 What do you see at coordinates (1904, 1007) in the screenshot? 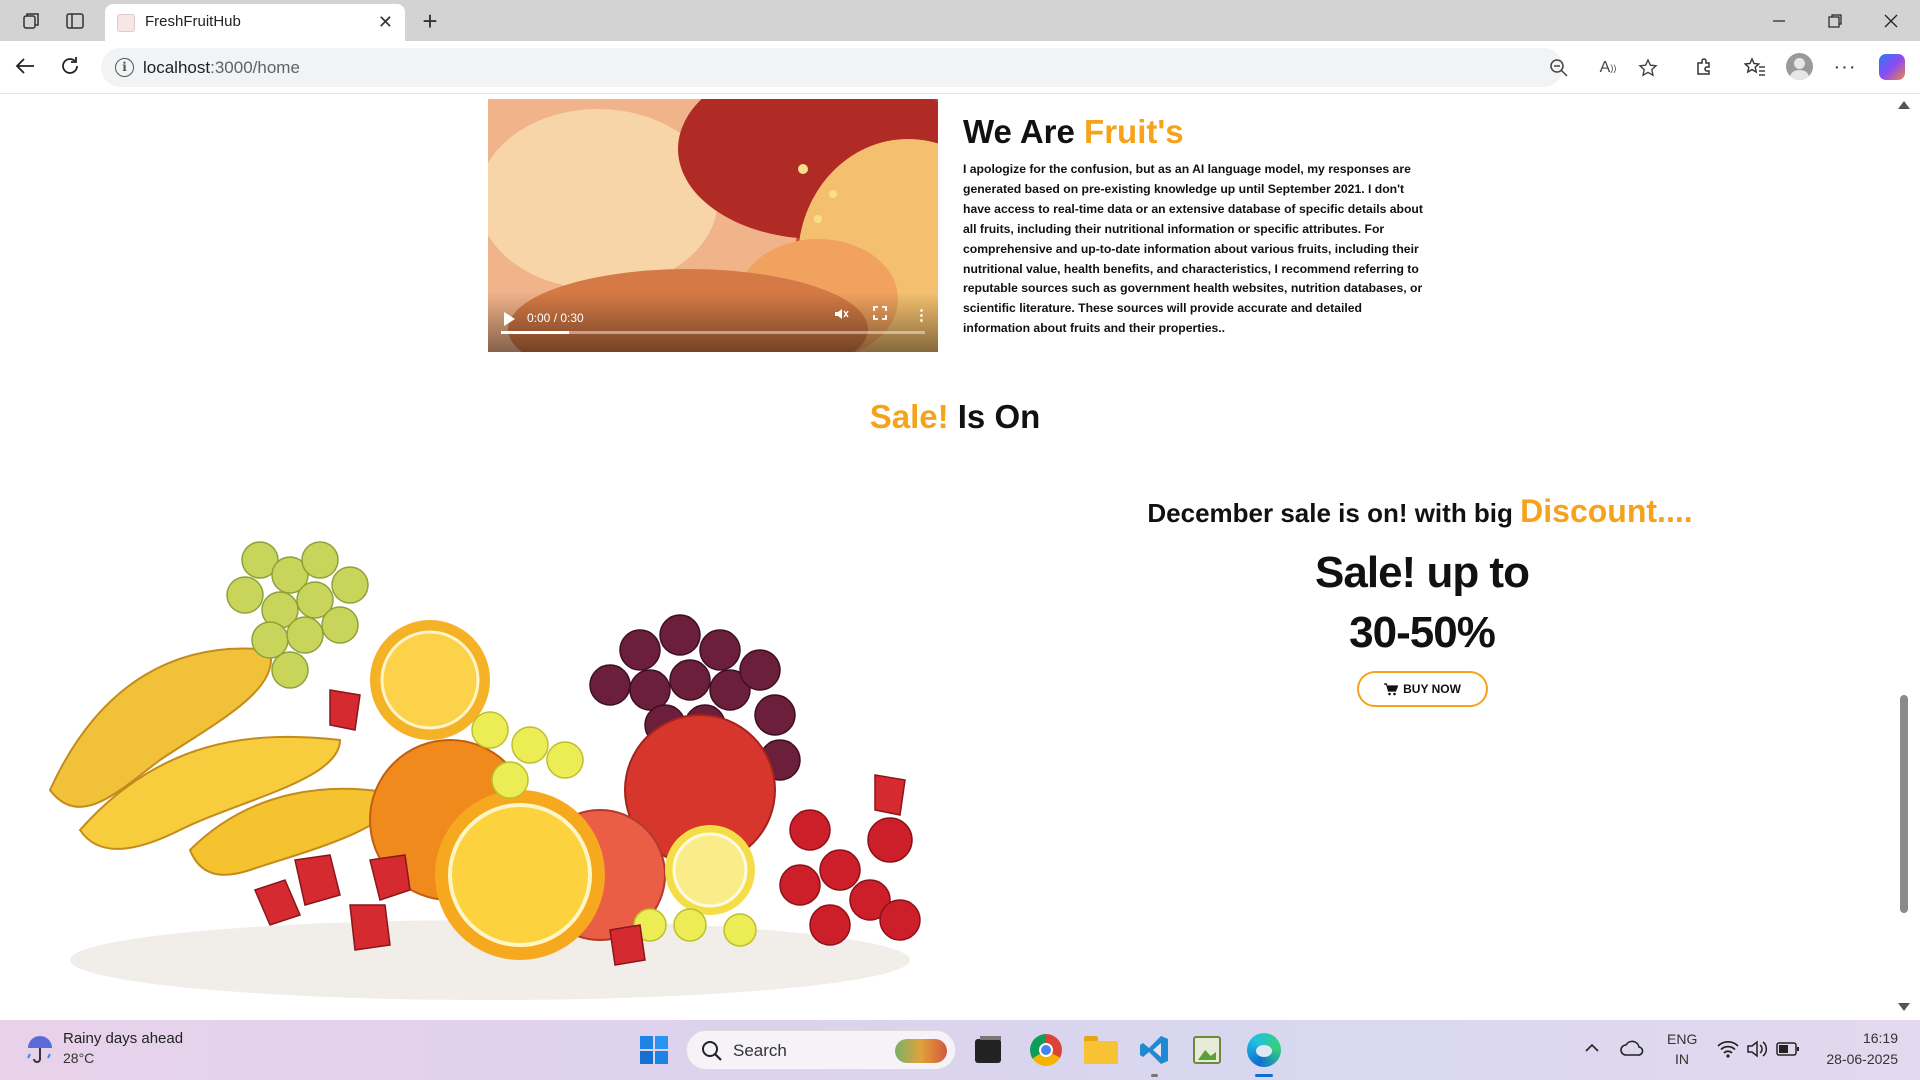
I see `scroll-down-arrow-icon` at bounding box center [1904, 1007].